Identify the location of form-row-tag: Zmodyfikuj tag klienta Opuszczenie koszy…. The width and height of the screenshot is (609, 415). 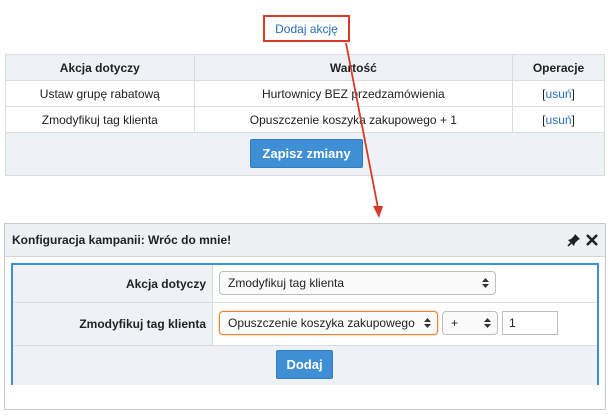
(305, 324).